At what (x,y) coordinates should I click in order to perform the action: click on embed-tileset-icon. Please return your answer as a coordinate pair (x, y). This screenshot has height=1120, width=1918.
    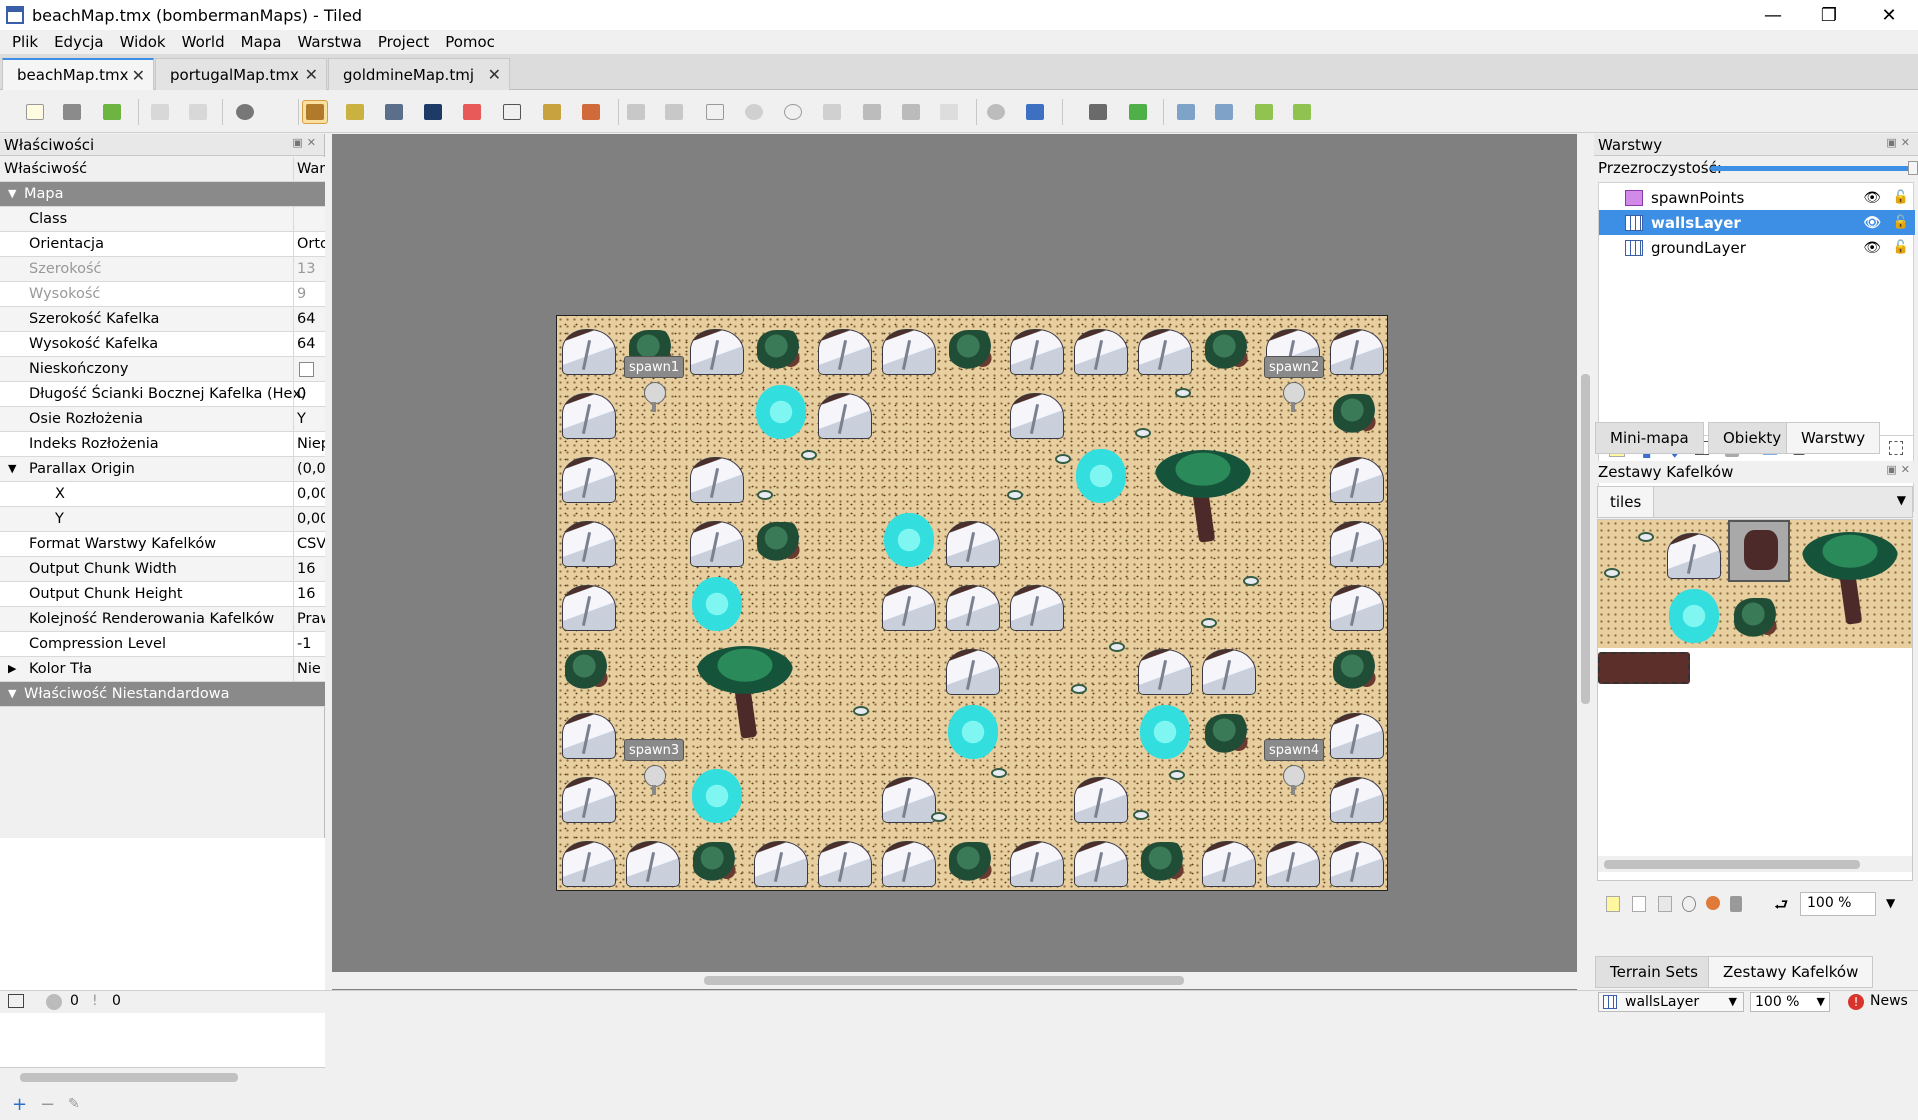
    Looking at the image, I should click on (1639, 904).